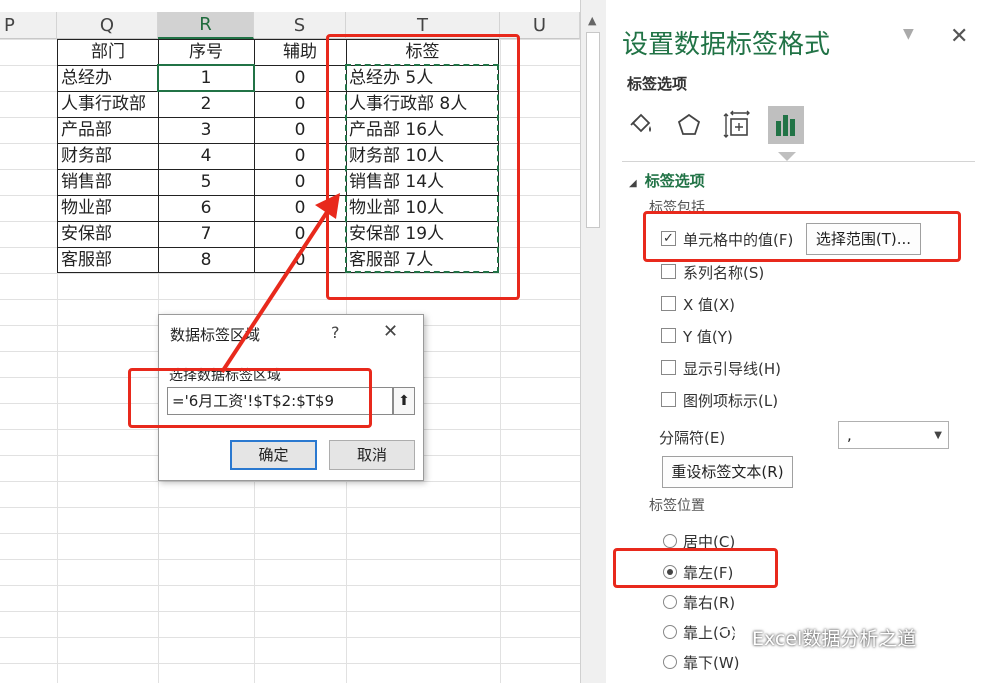 The width and height of the screenshot is (989, 683). Describe the element at coordinates (730, 637) in the screenshot. I see `wechat-icon` at that location.